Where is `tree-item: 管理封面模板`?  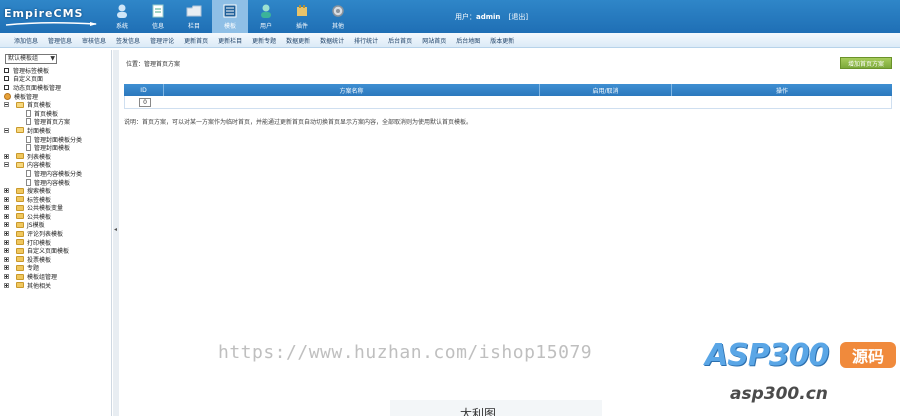 tree-item: 管理封面模板 is located at coordinates (58, 147).